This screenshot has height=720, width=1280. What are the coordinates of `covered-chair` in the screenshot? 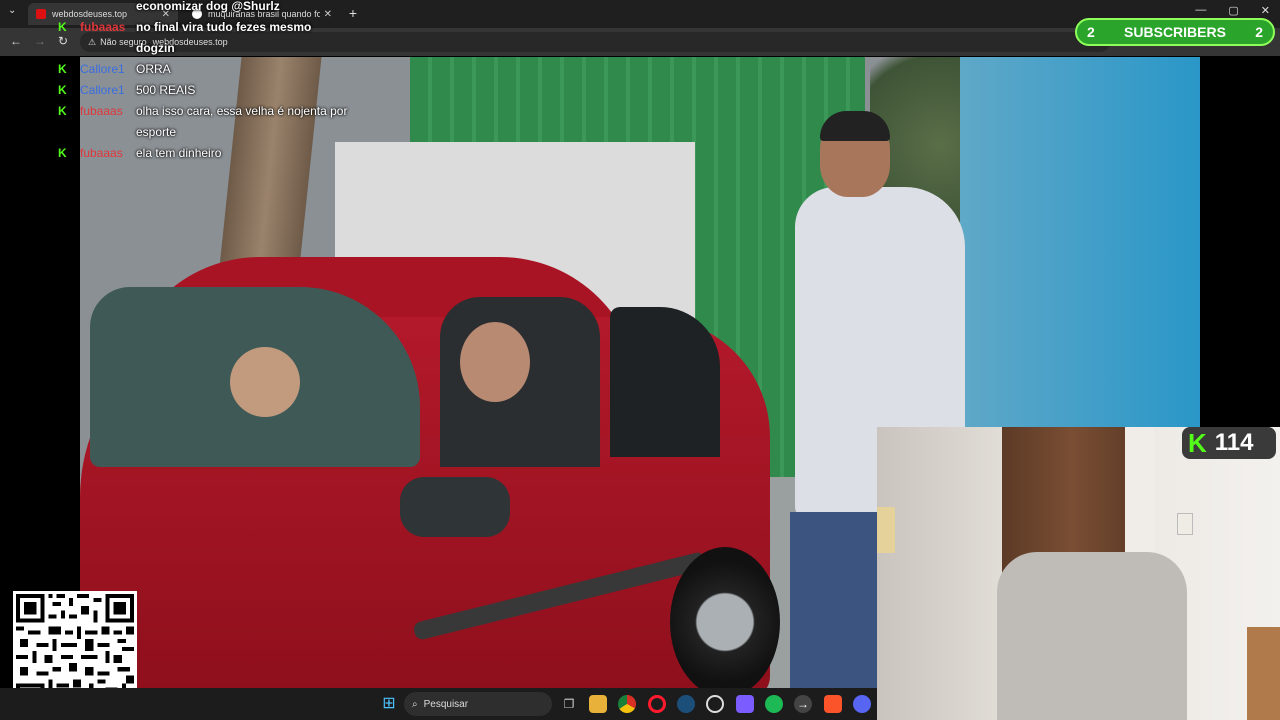 It's located at (1092, 636).